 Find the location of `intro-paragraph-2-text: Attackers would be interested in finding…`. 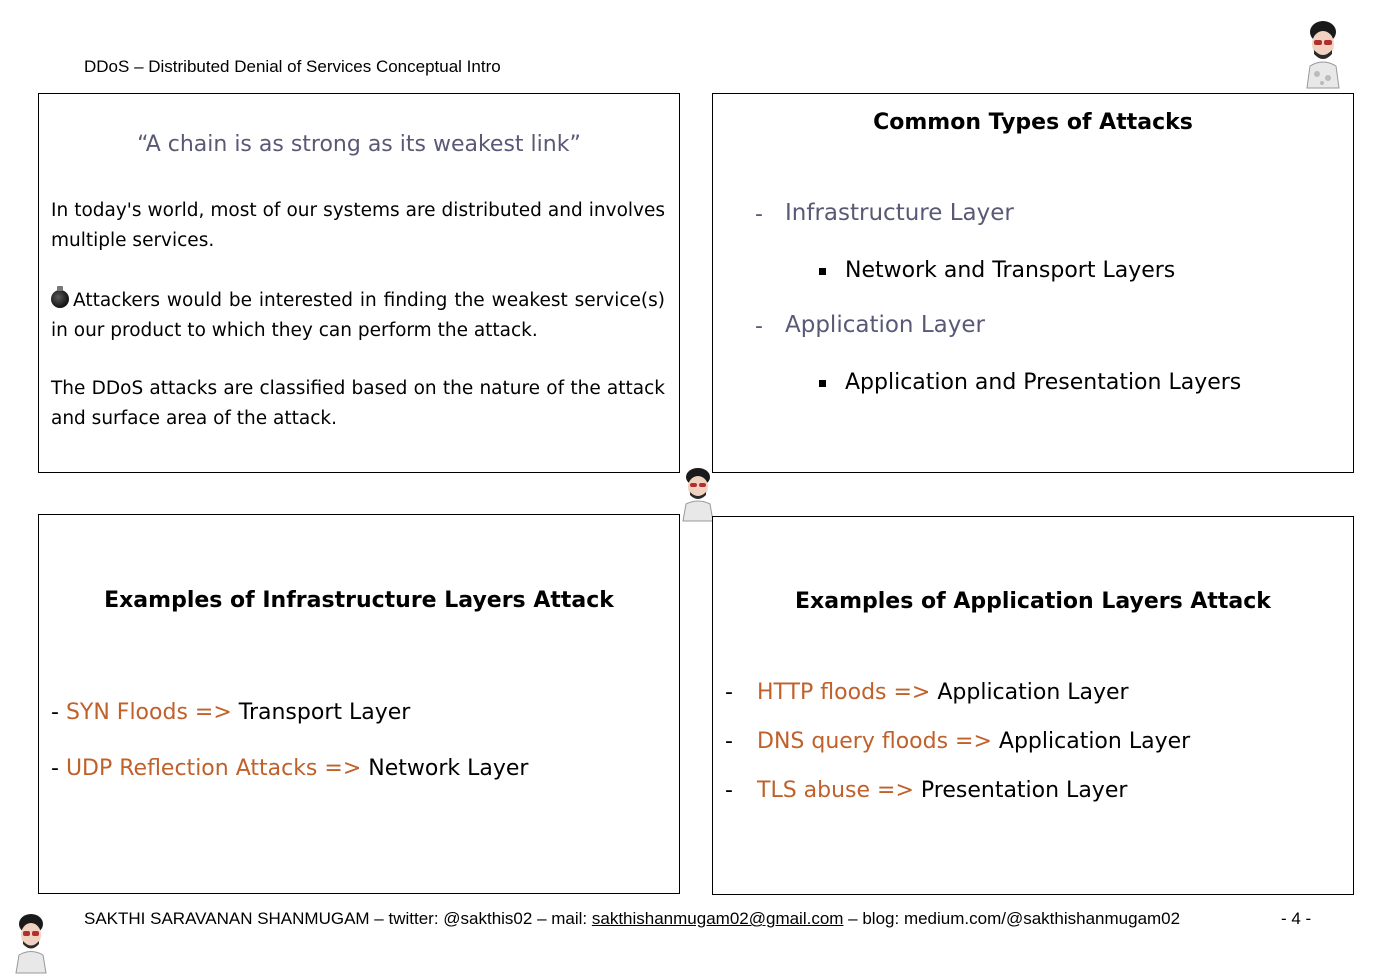

intro-paragraph-2-text: Attackers would be interested in finding… is located at coordinates (358, 315).